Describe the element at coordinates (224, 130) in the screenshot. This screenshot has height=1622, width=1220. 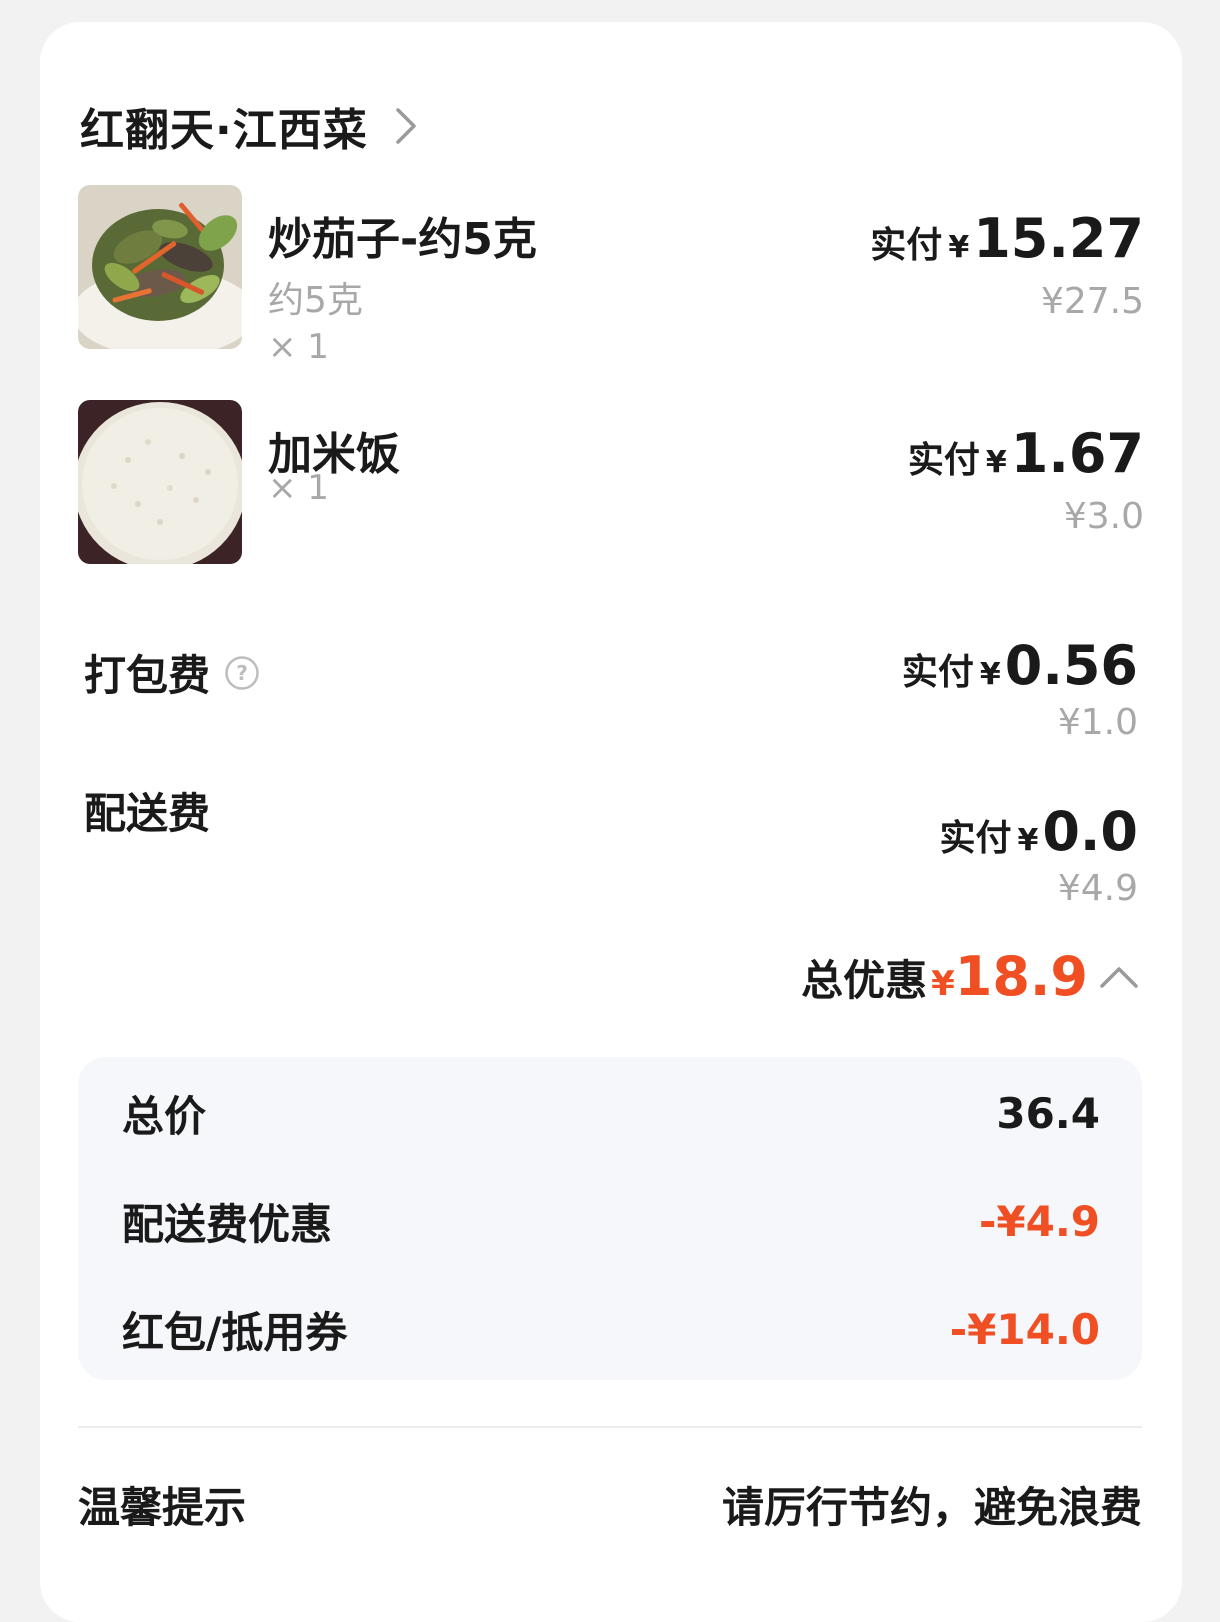
I see `shop-name: 红翻天·江西菜` at that location.